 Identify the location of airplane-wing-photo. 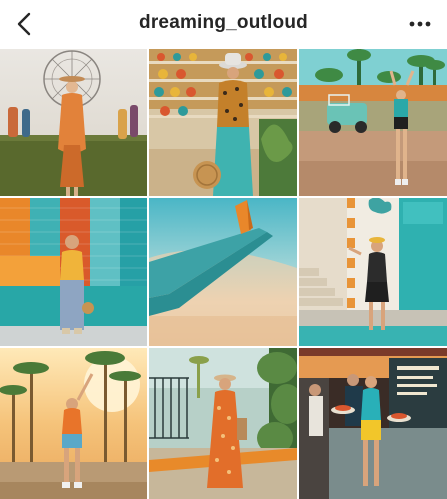
(223, 272).